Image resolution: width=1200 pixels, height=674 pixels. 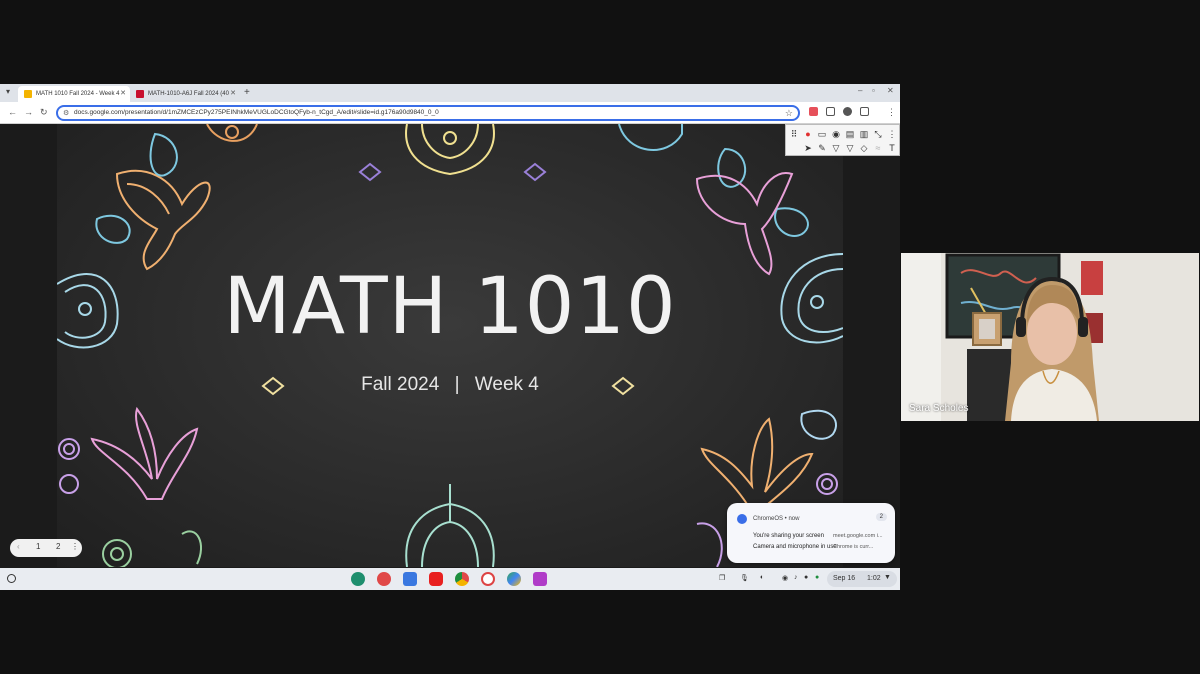 I want to click on play-store-app-icon, so click(x=514, y=579).